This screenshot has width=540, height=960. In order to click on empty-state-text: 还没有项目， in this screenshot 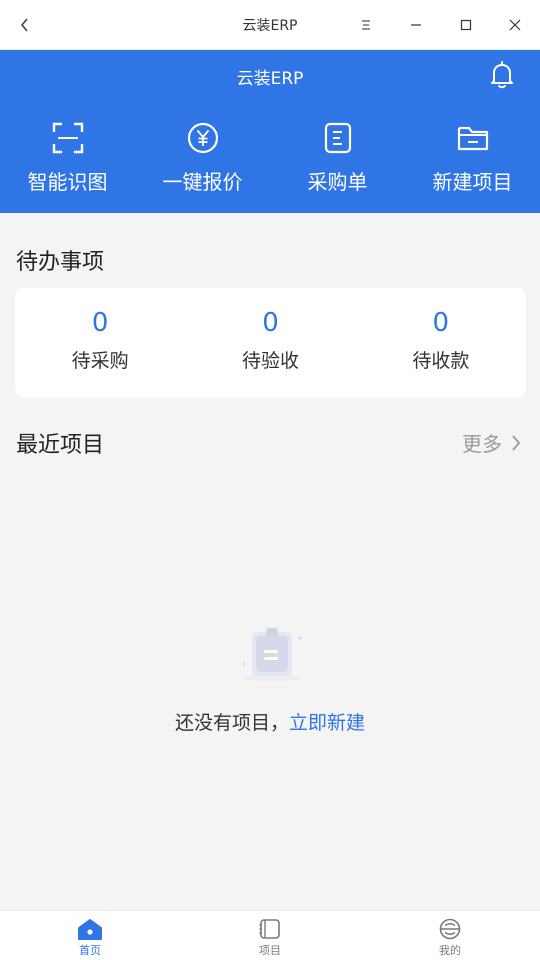, I will do `click(231, 723)`.